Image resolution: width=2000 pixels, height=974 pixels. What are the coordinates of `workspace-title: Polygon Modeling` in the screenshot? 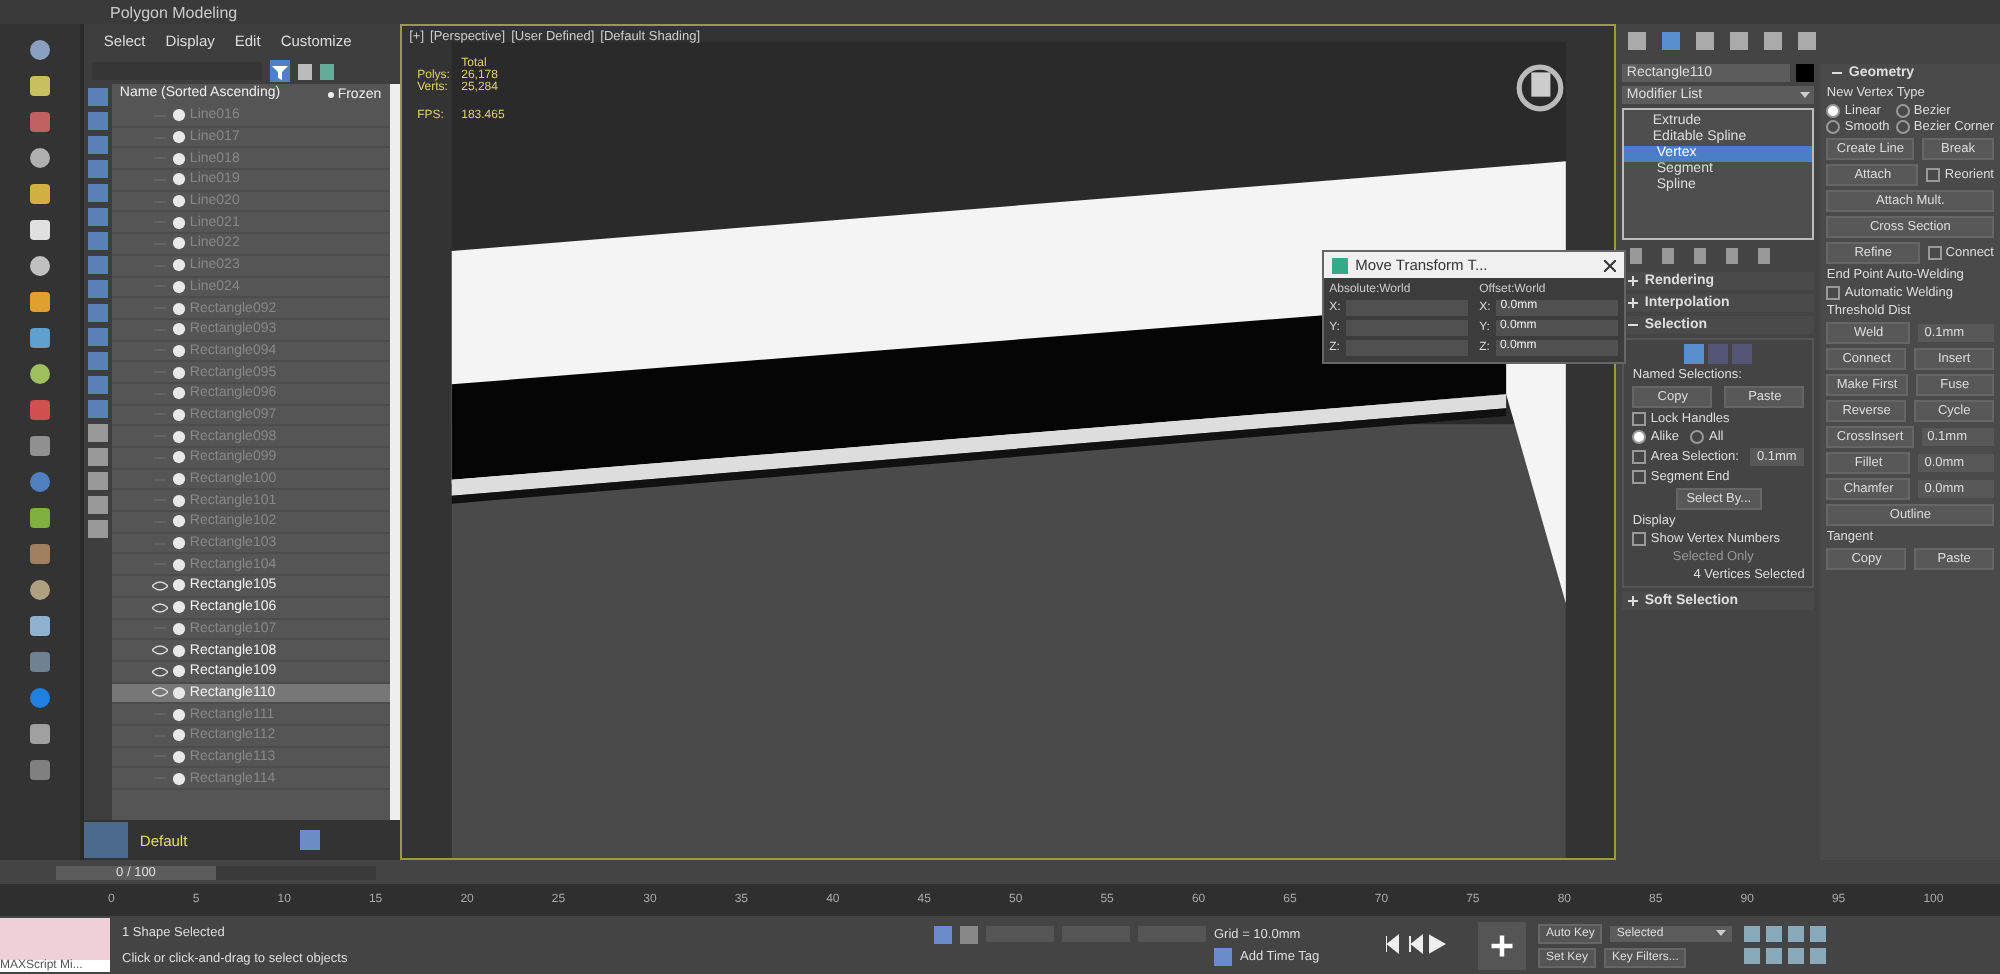 It's located at (174, 12).